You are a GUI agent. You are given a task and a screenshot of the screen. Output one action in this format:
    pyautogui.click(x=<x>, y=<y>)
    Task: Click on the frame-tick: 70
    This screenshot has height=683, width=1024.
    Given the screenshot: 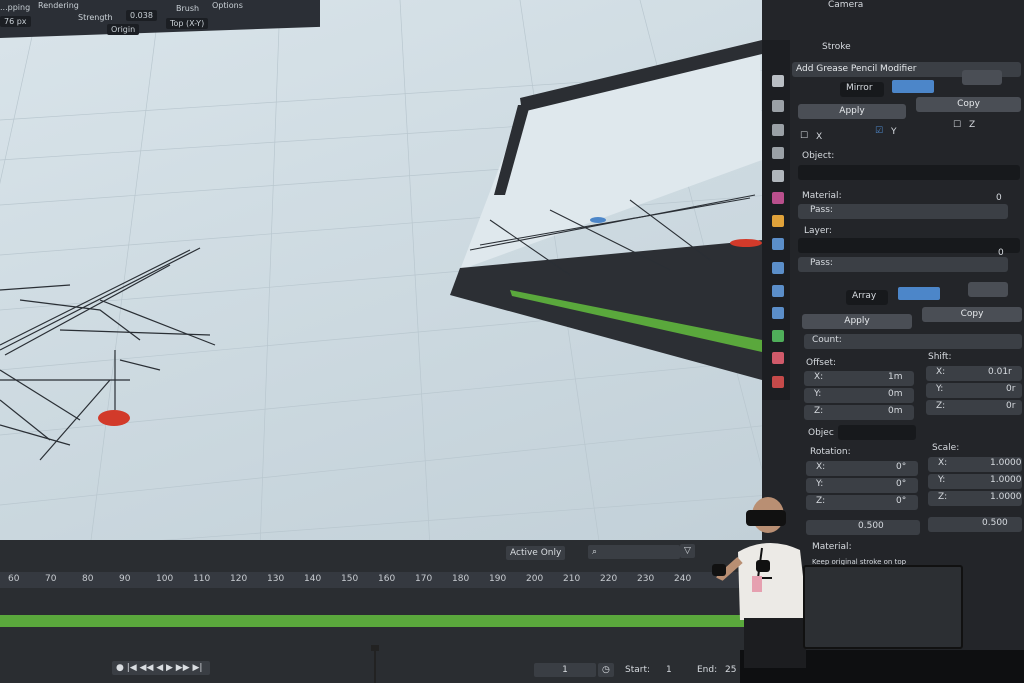 What is the action you would take?
    pyautogui.click(x=51, y=579)
    